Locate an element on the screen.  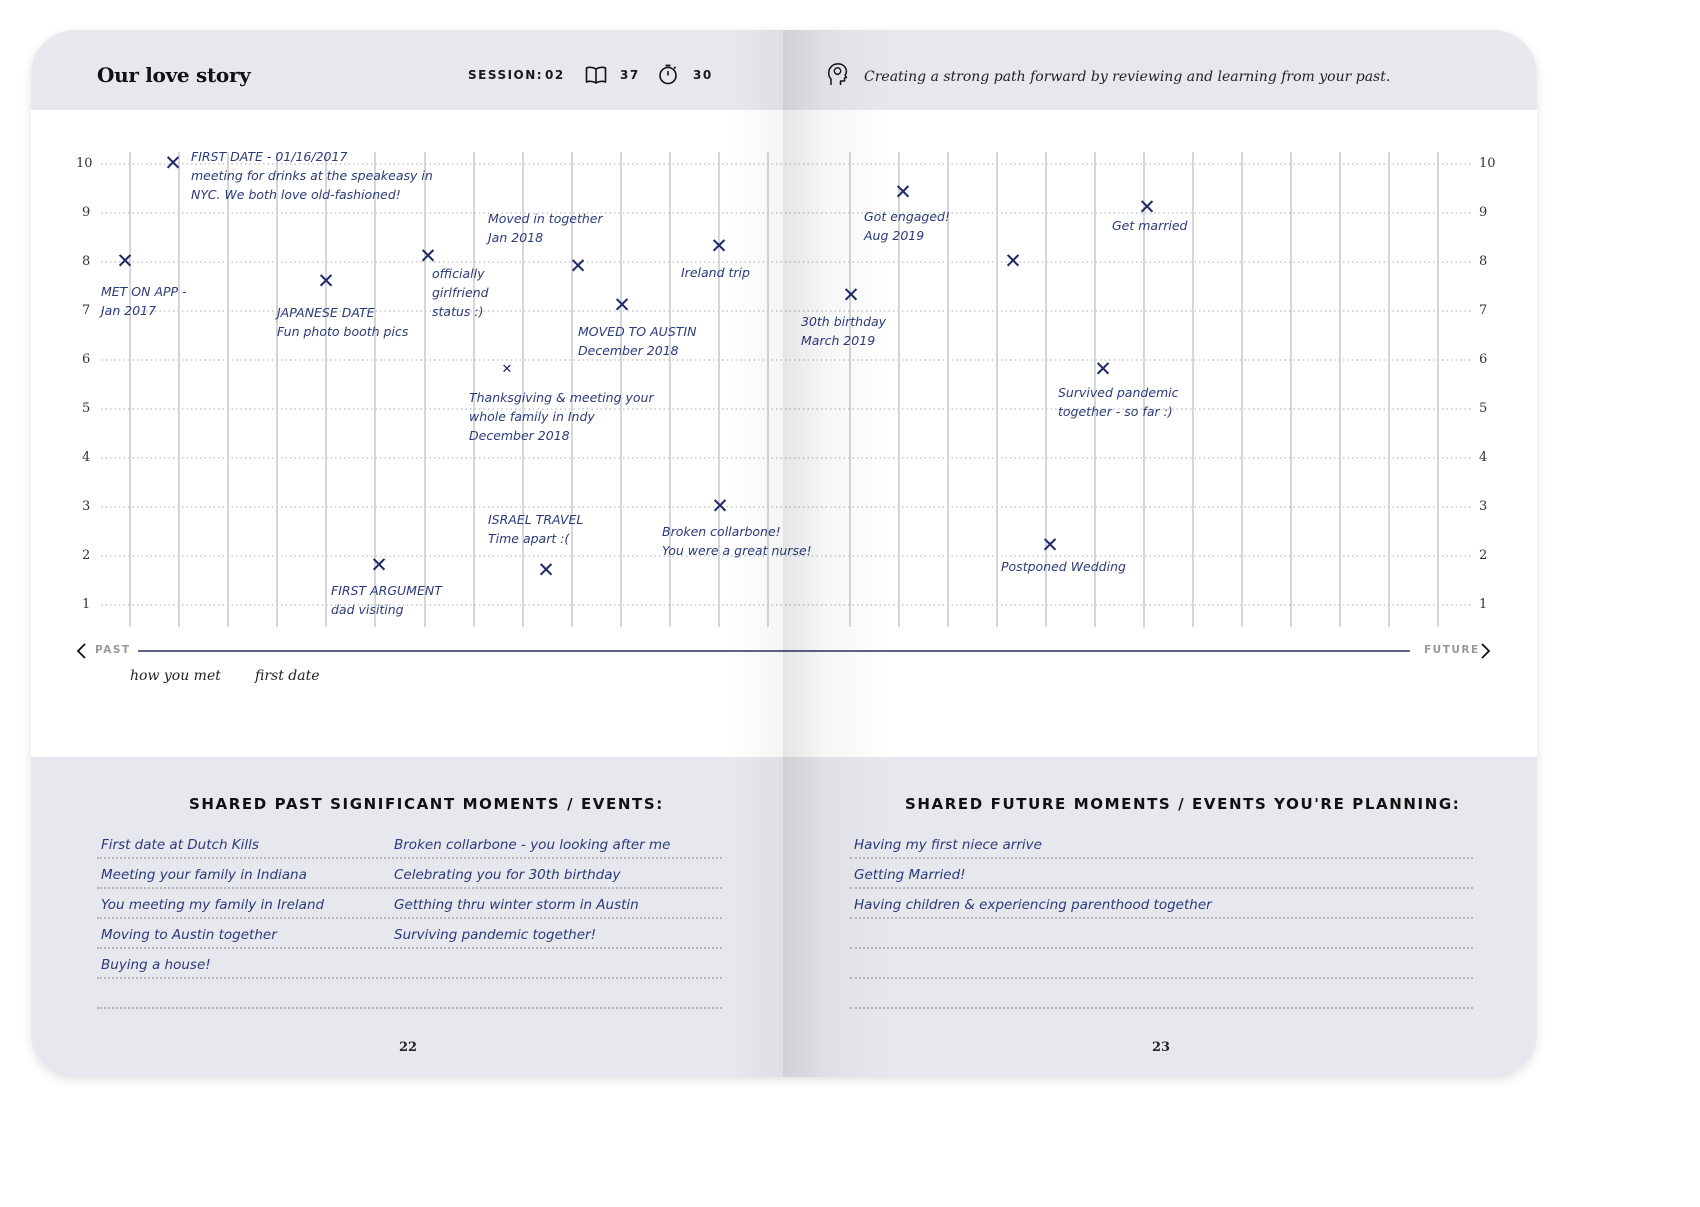
page-number-right: 23 is located at coordinates (1161, 1047).